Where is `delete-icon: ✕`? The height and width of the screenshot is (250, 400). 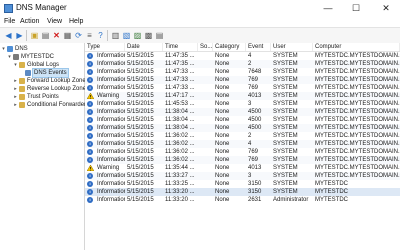 delete-icon: ✕ is located at coordinates (56, 35).